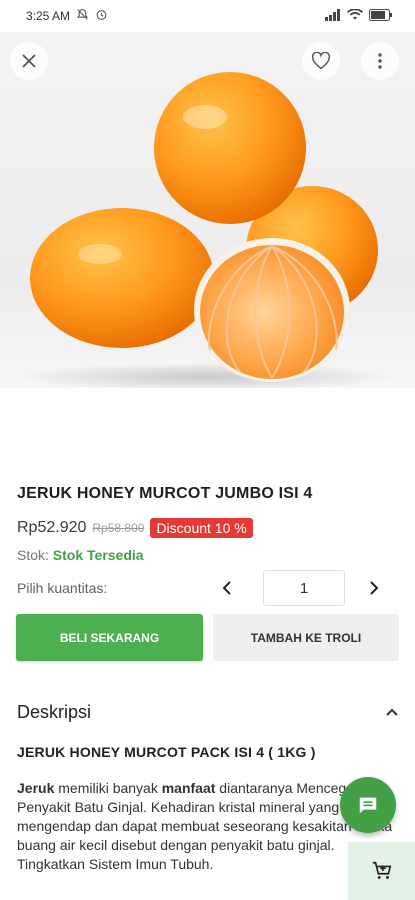 The image size is (415, 900). I want to click on product-title: JERUK HONEY MURCOT JUMBO ISI 4, so click(165, 493).